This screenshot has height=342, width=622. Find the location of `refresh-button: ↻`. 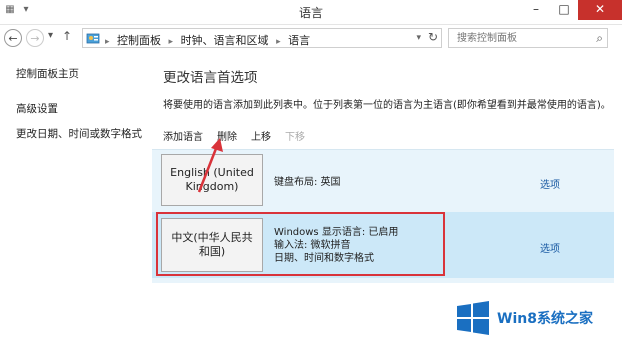

refresh-button: ↻ is located at coordinates (433, 37).